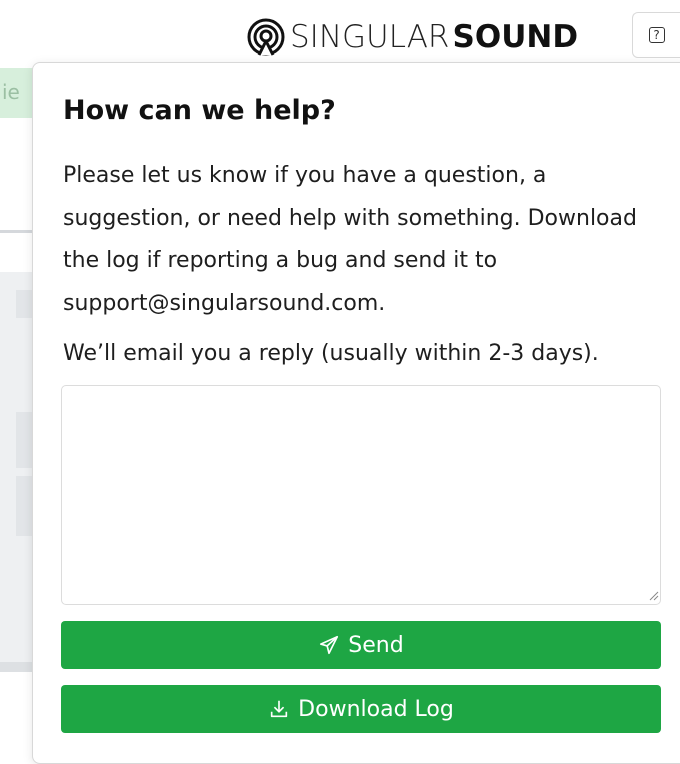 This screenshot has width=680, height=764. I want to click on popover-title: How can we help?, so click(199, 110).